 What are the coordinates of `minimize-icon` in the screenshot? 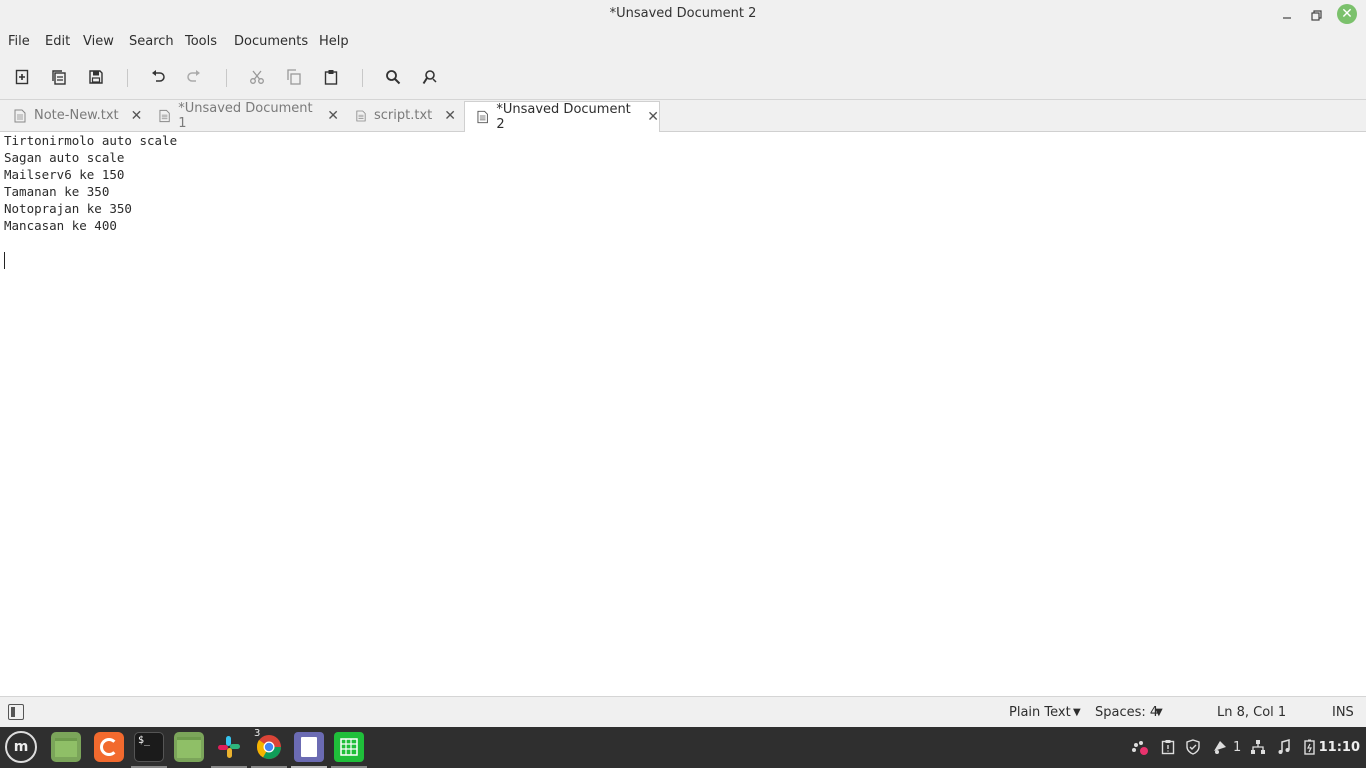 It's located at (1287, 18).